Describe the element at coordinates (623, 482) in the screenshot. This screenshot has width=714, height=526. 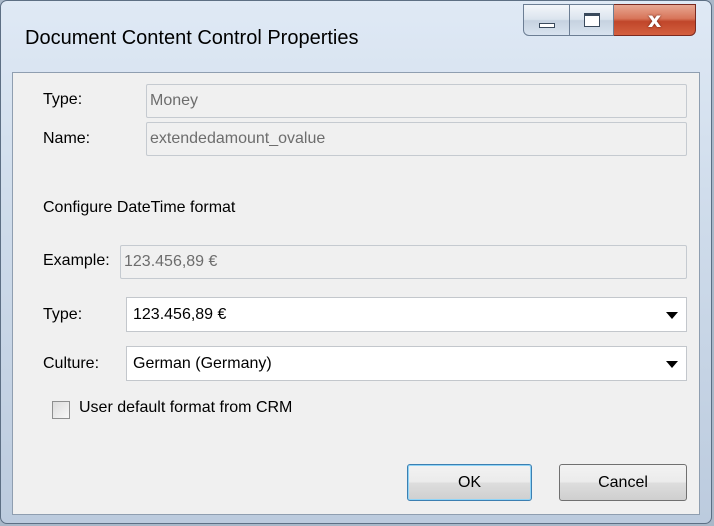
I see `cancel-button: Cancel` at that location.